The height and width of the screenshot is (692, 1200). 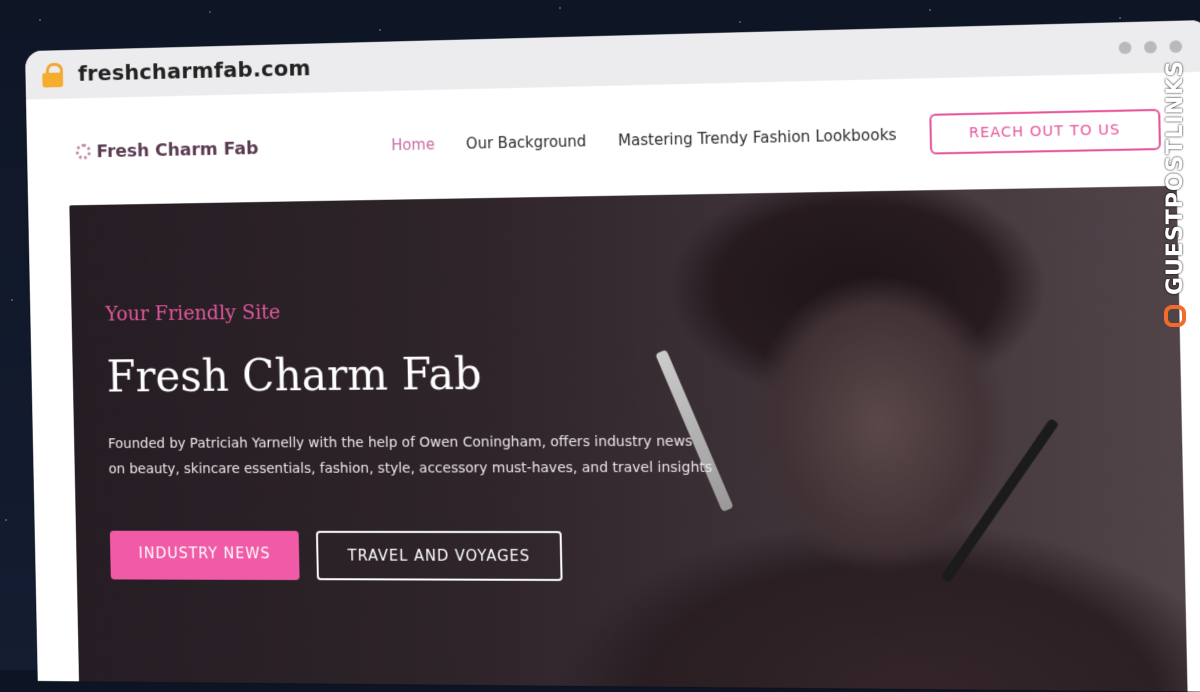 I want to click on flower-logo-icon, so click(x=83, y=151).